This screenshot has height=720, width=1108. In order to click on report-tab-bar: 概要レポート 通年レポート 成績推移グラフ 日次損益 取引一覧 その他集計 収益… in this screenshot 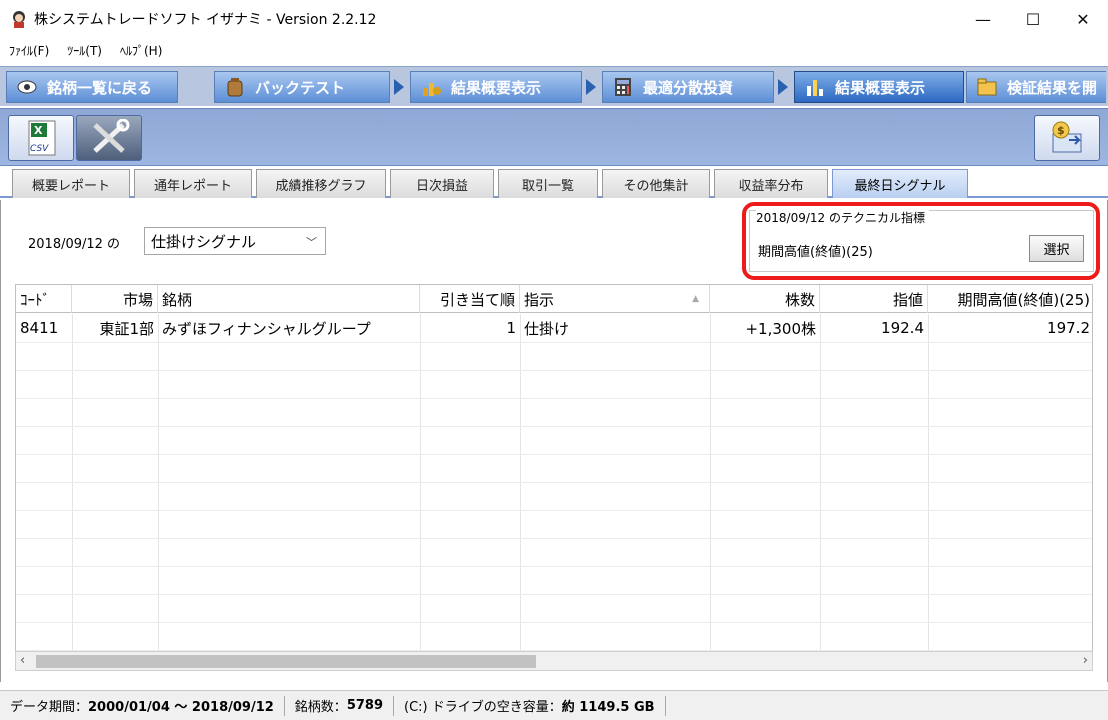, I will do `click(554, 182)`.